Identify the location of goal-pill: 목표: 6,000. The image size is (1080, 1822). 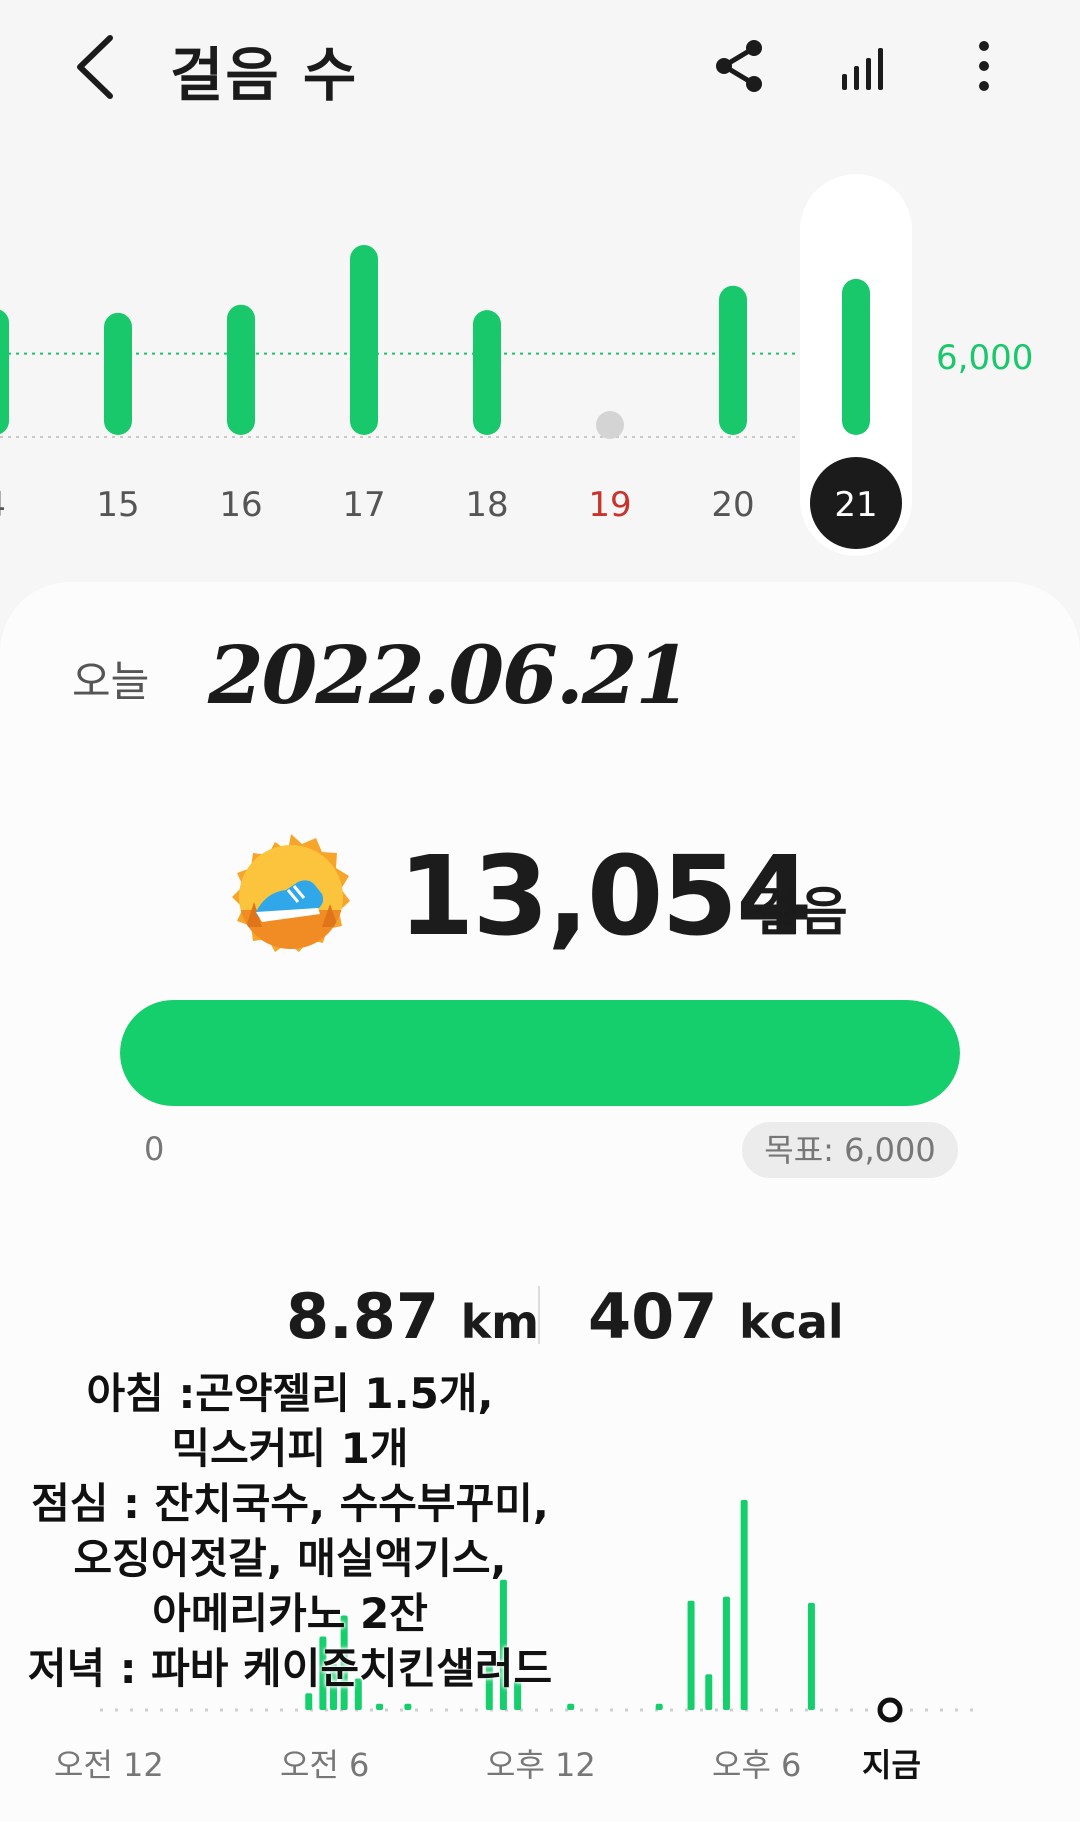
(850, 1150).